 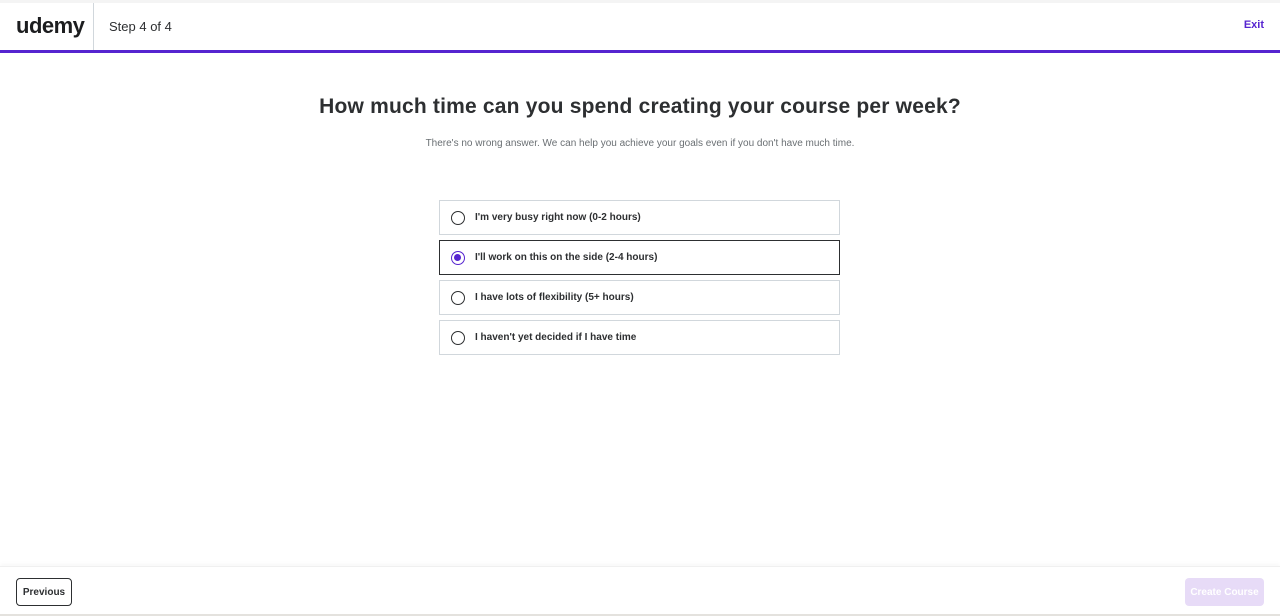 I want to click on create-course-button: Create Course, so click(x=1224, y=592).